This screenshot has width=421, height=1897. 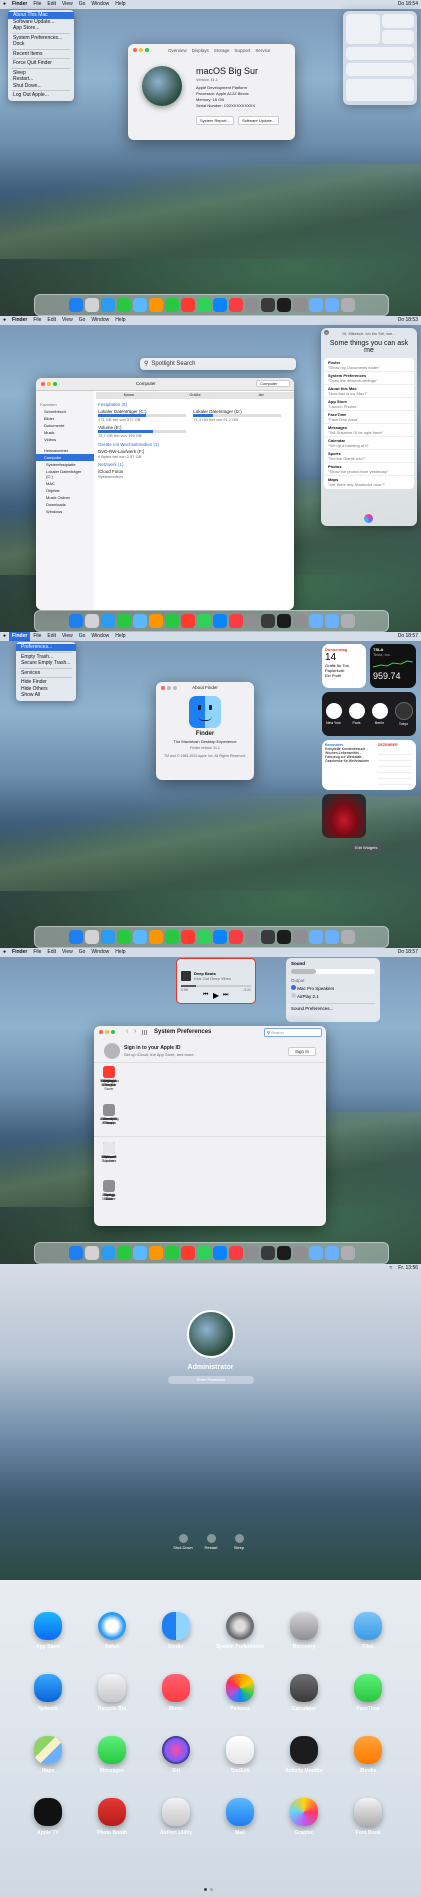 I want to click on forward-icon: ›, so click(x=135, y=1031).